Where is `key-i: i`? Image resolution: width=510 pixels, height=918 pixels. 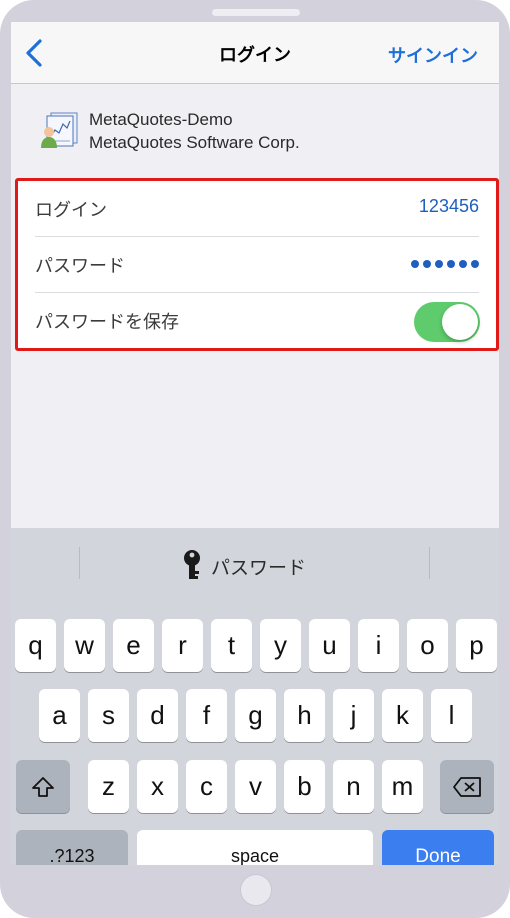
key-i: i is located at coordinates (378, 645).